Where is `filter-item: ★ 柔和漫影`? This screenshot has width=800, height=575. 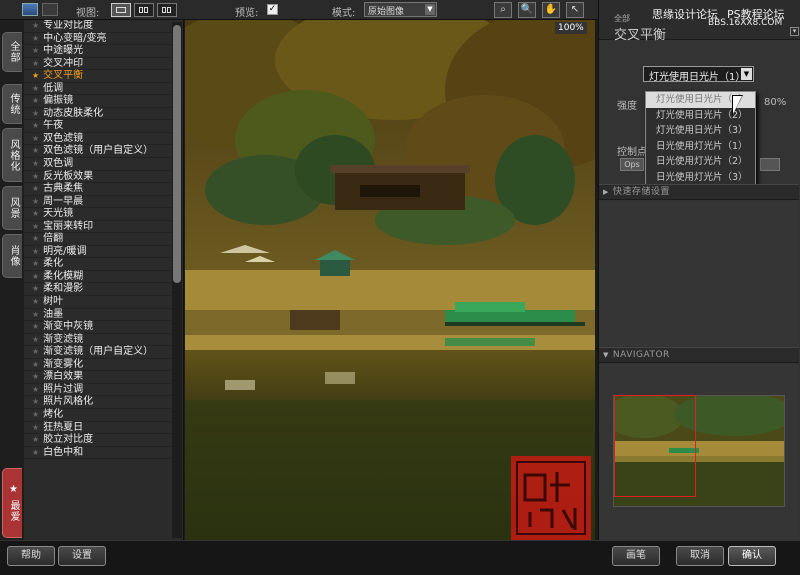 filter-item: ★ 柔和漫影 is located at coordinates (103, 290).